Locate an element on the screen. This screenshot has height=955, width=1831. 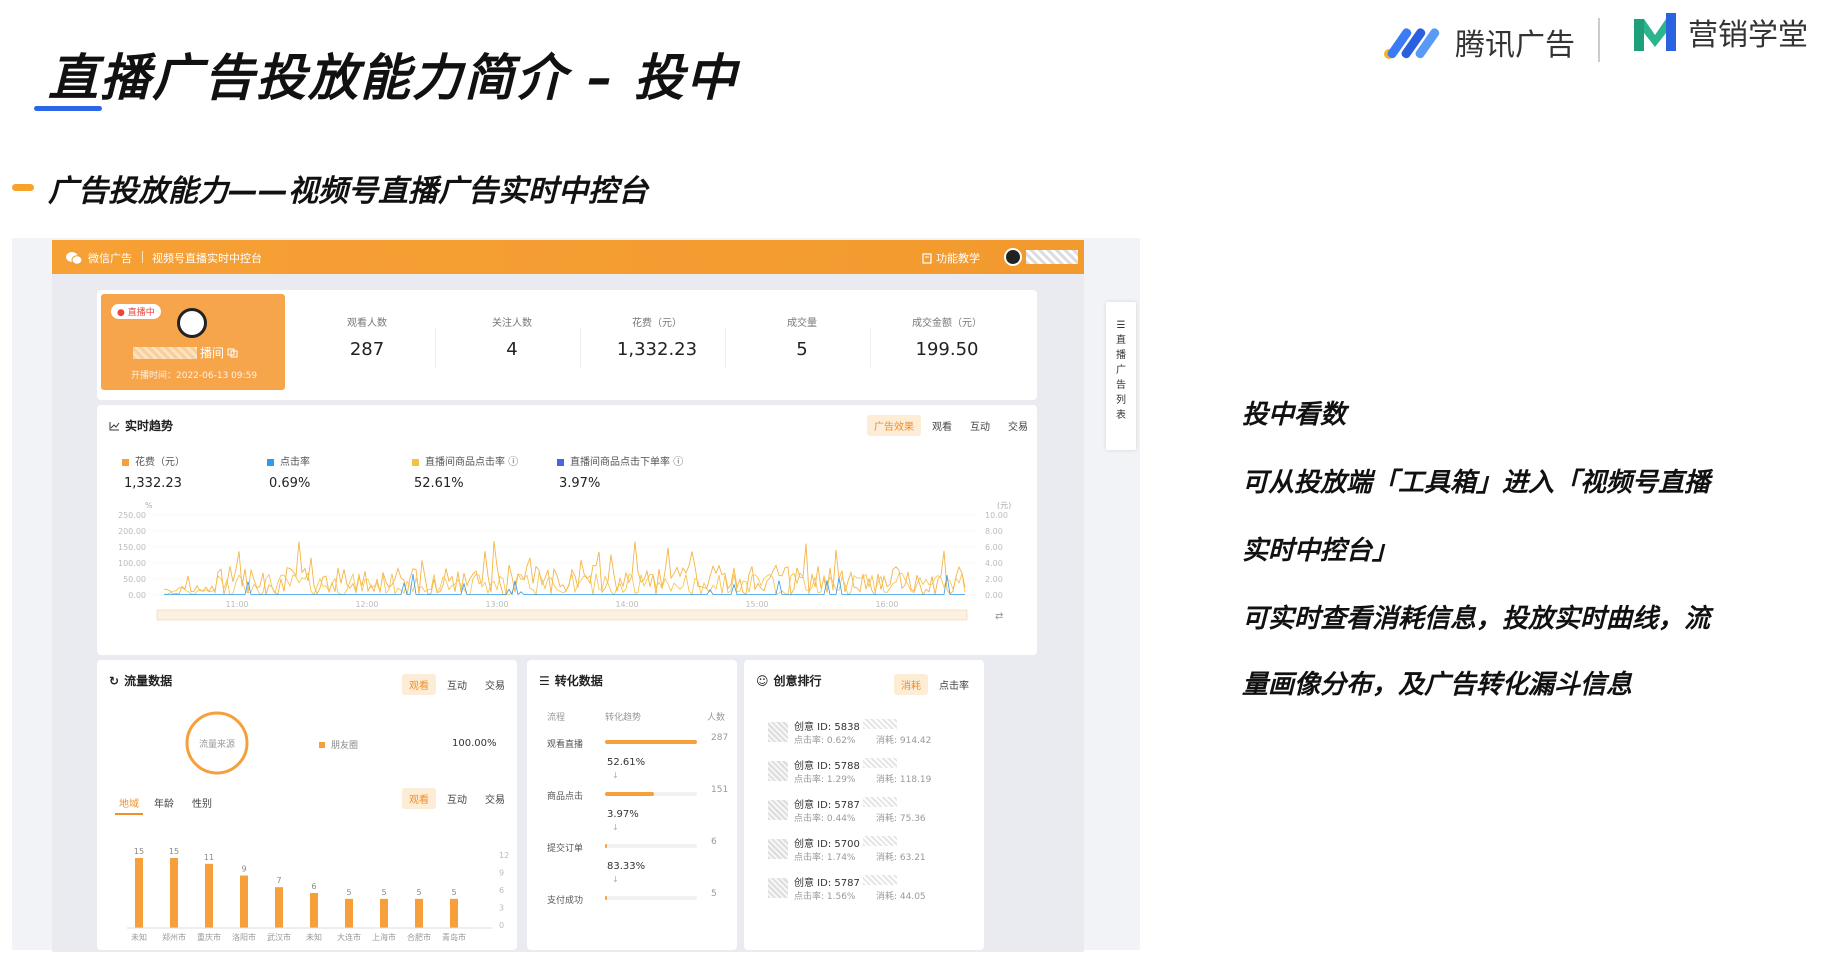
funnel-step-name: 支付成功 is located at coordinates (565, 901).